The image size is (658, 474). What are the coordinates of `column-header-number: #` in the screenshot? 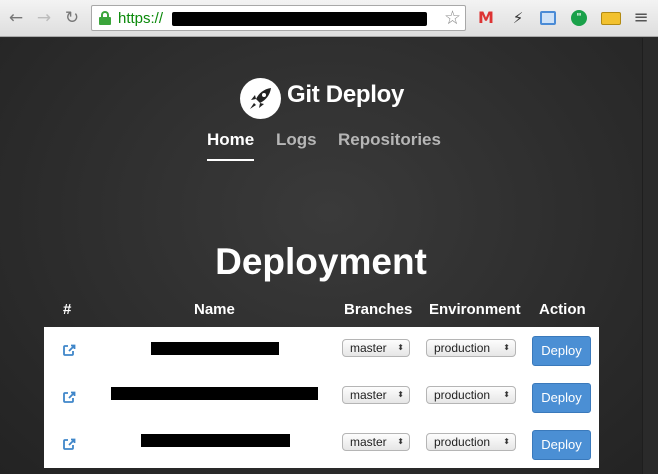 It's located at (67, 309).